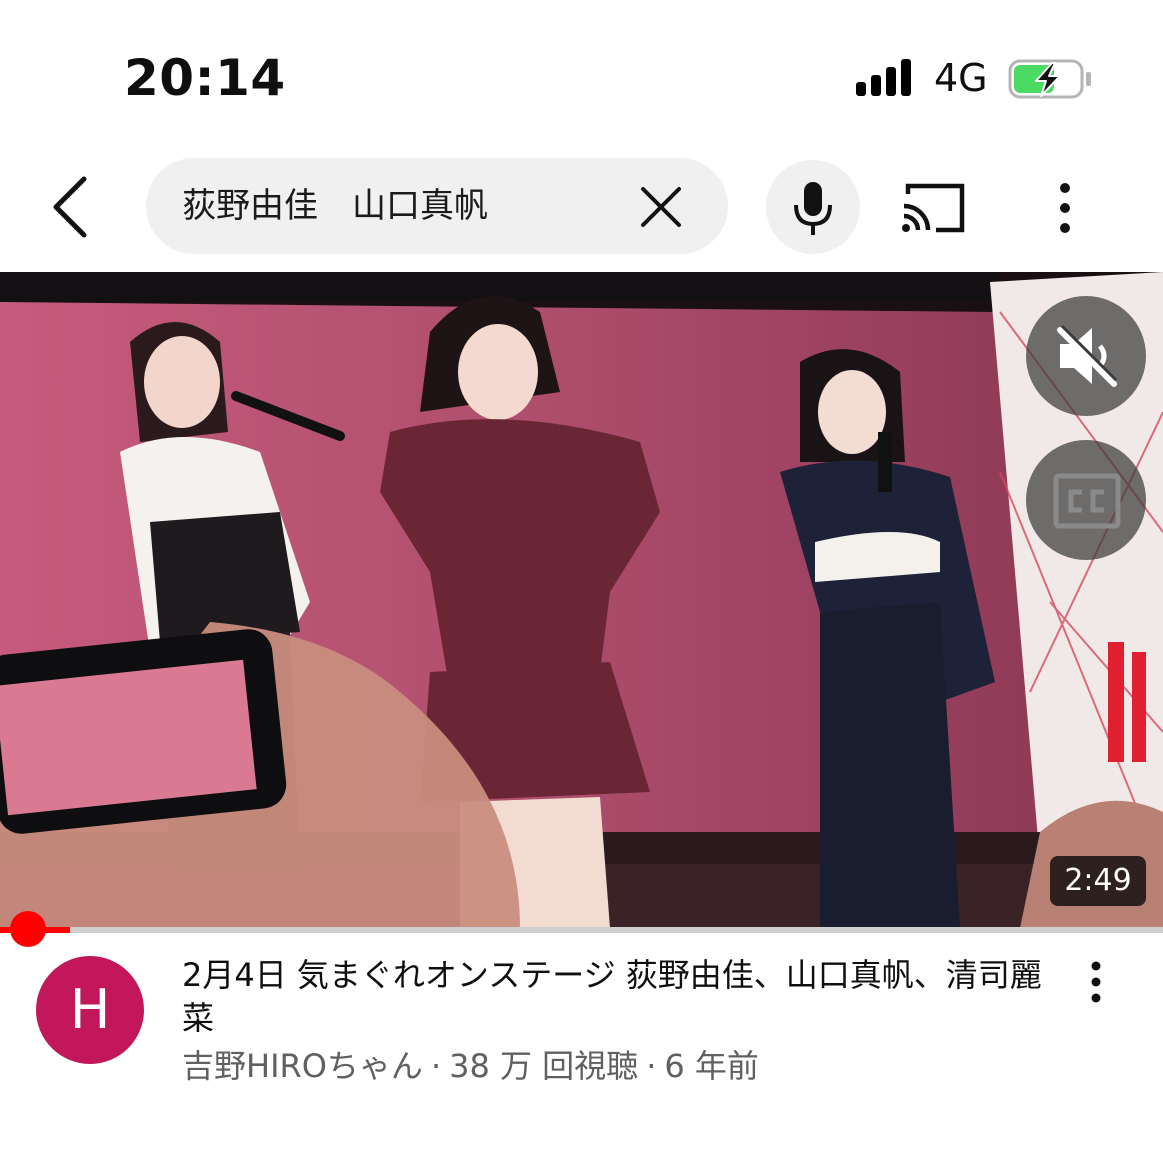 This screenshot has height=1176, width=1163. I want to click on clear-search-button, so click(661, 207).